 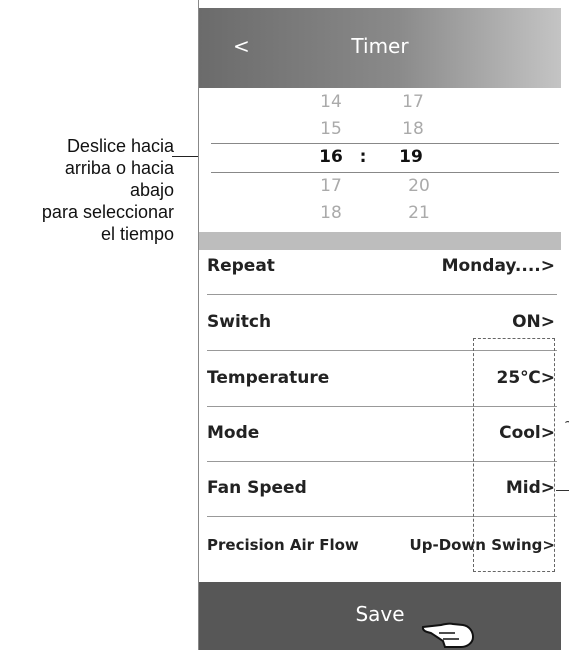 What do you see at coordinates (385, 143) in the screenshot?
I see `selection-line-top` at bounding box center [385, 143].